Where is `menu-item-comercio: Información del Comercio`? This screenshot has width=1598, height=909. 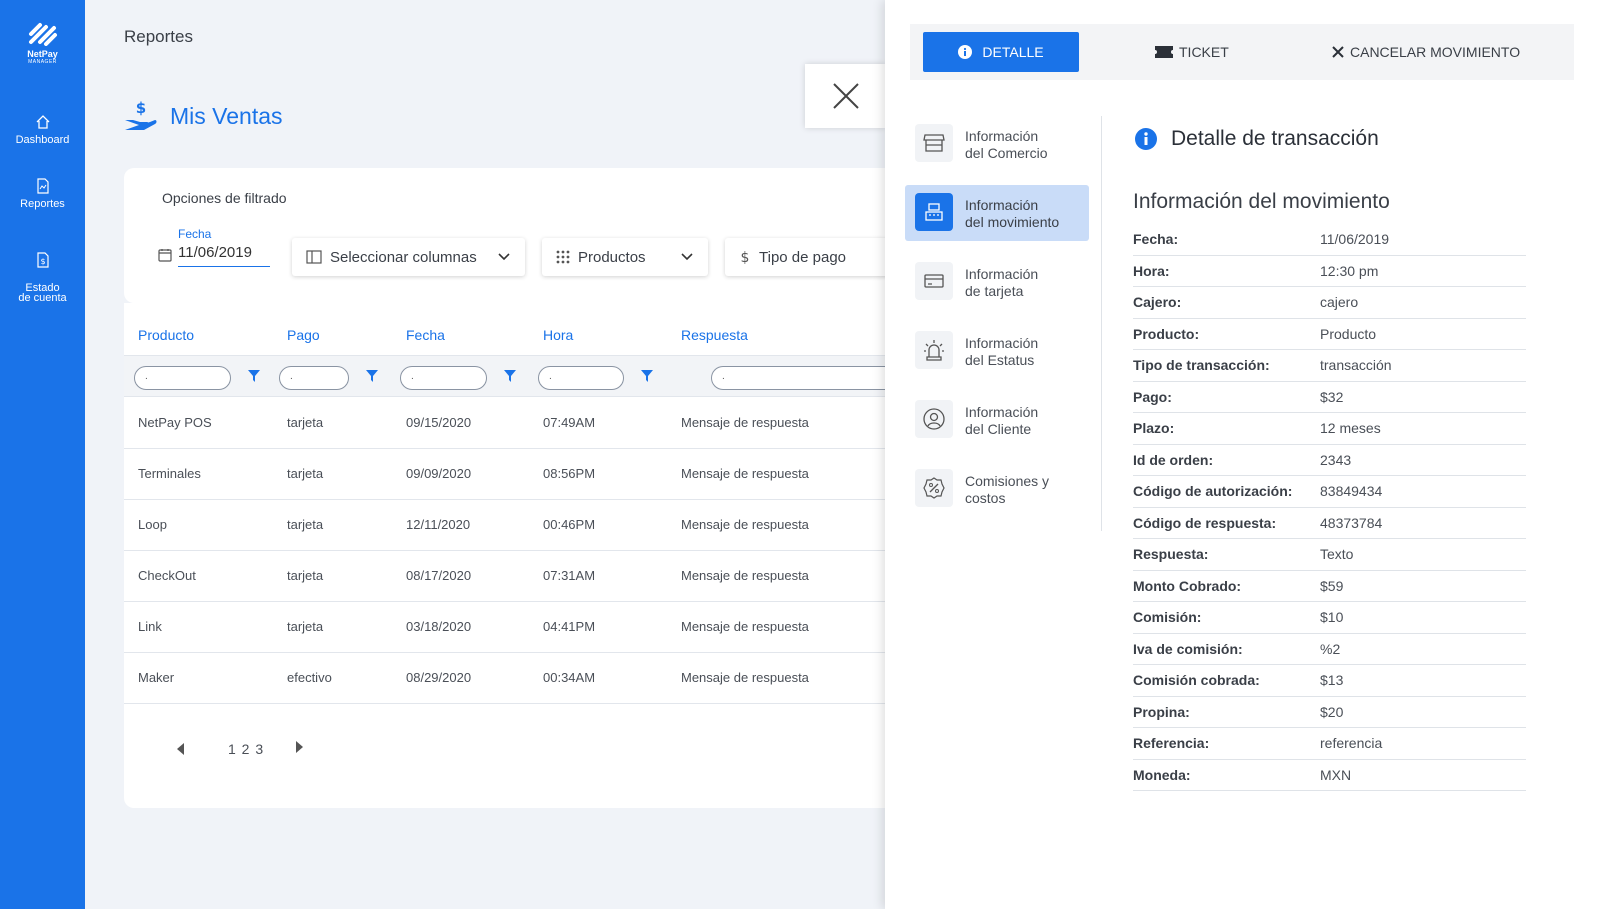 menu-item-comercio: Información del Comercio is located at coordinates (997, 144).